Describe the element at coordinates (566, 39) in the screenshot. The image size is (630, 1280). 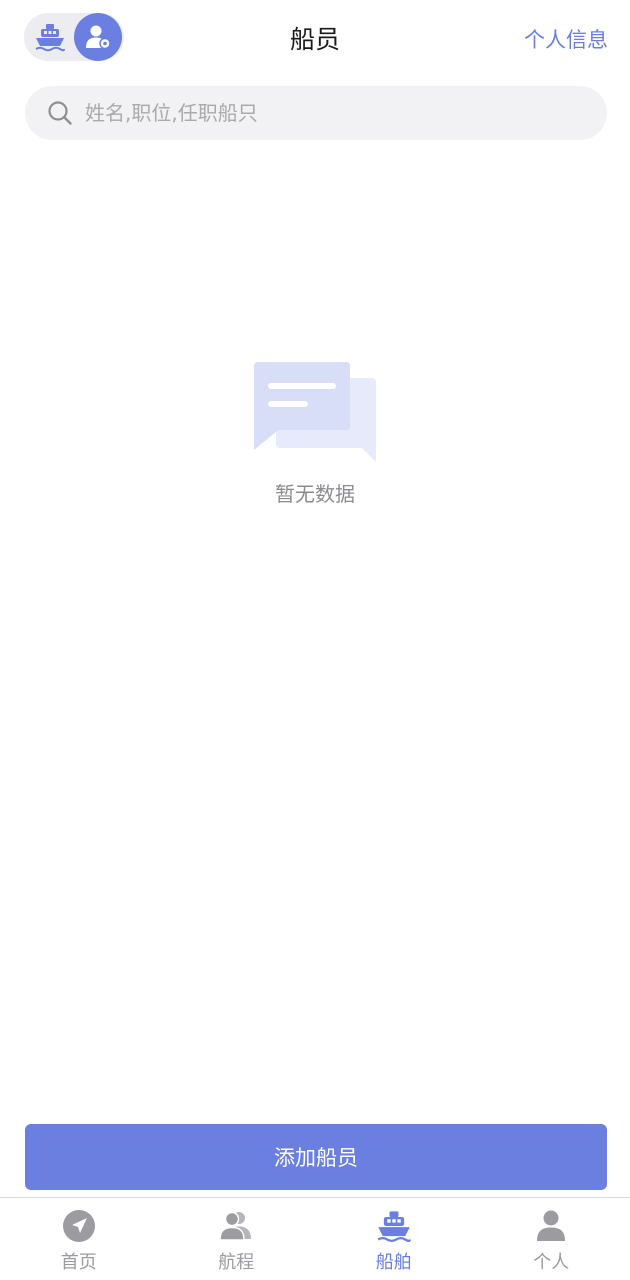
I see `profile-info-link: 个人信息` at that location.